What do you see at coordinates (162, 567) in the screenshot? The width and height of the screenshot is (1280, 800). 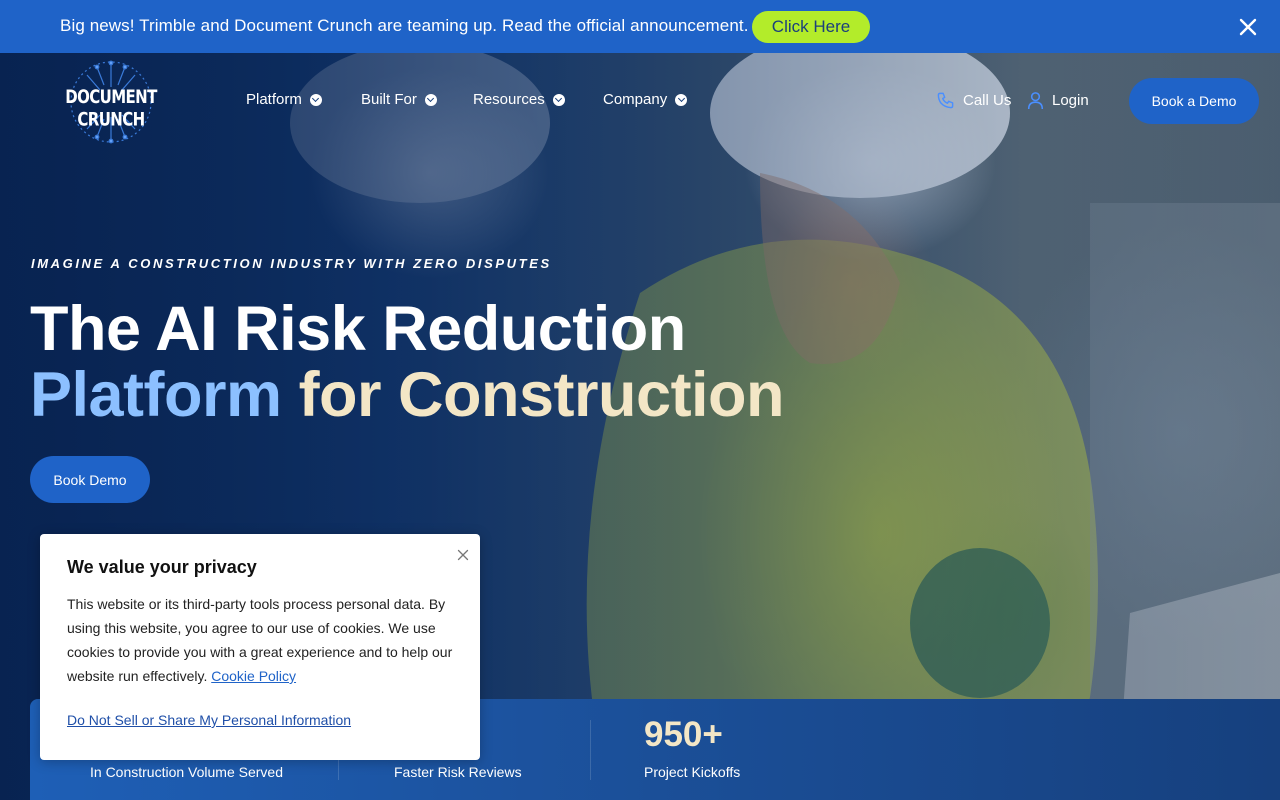 I see `cookie-title: We value your privacy` at bounding box center [162, 567].